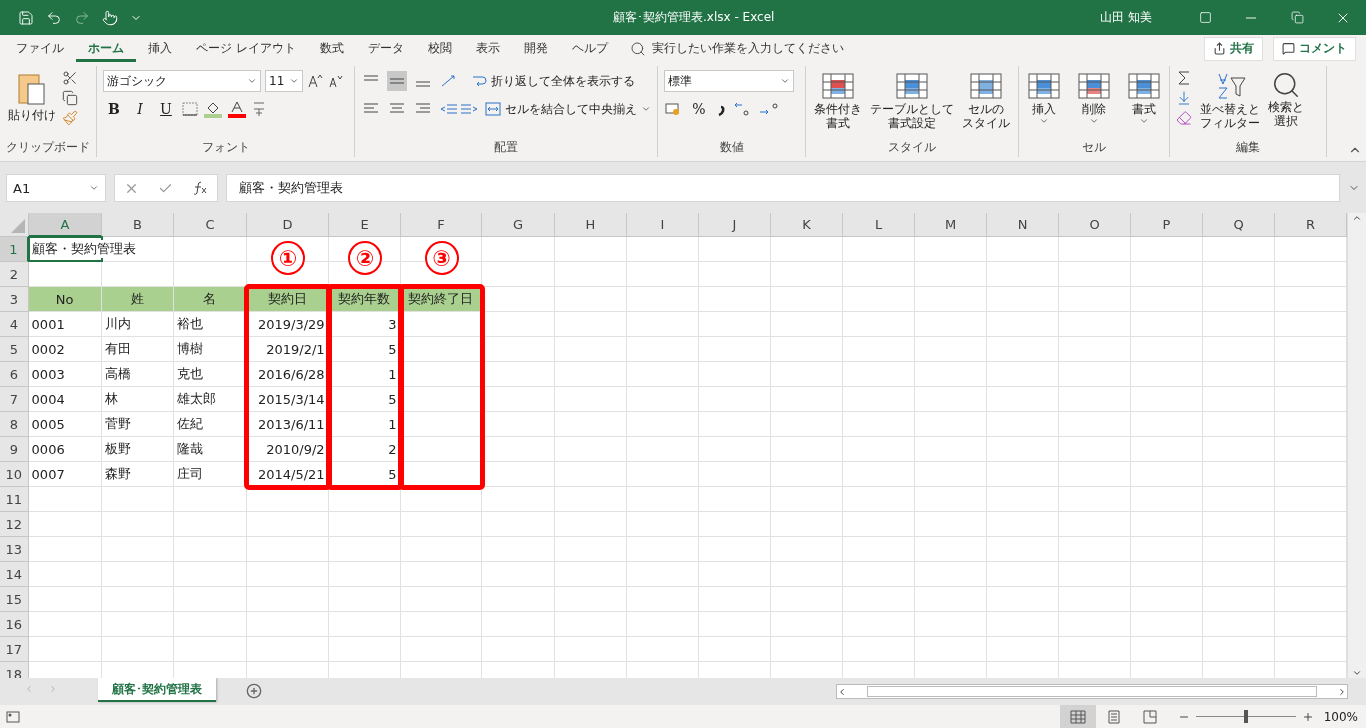 The width and height of the screenshot is (1366, 728). I want to click on column-header: M, so click(951, 225).